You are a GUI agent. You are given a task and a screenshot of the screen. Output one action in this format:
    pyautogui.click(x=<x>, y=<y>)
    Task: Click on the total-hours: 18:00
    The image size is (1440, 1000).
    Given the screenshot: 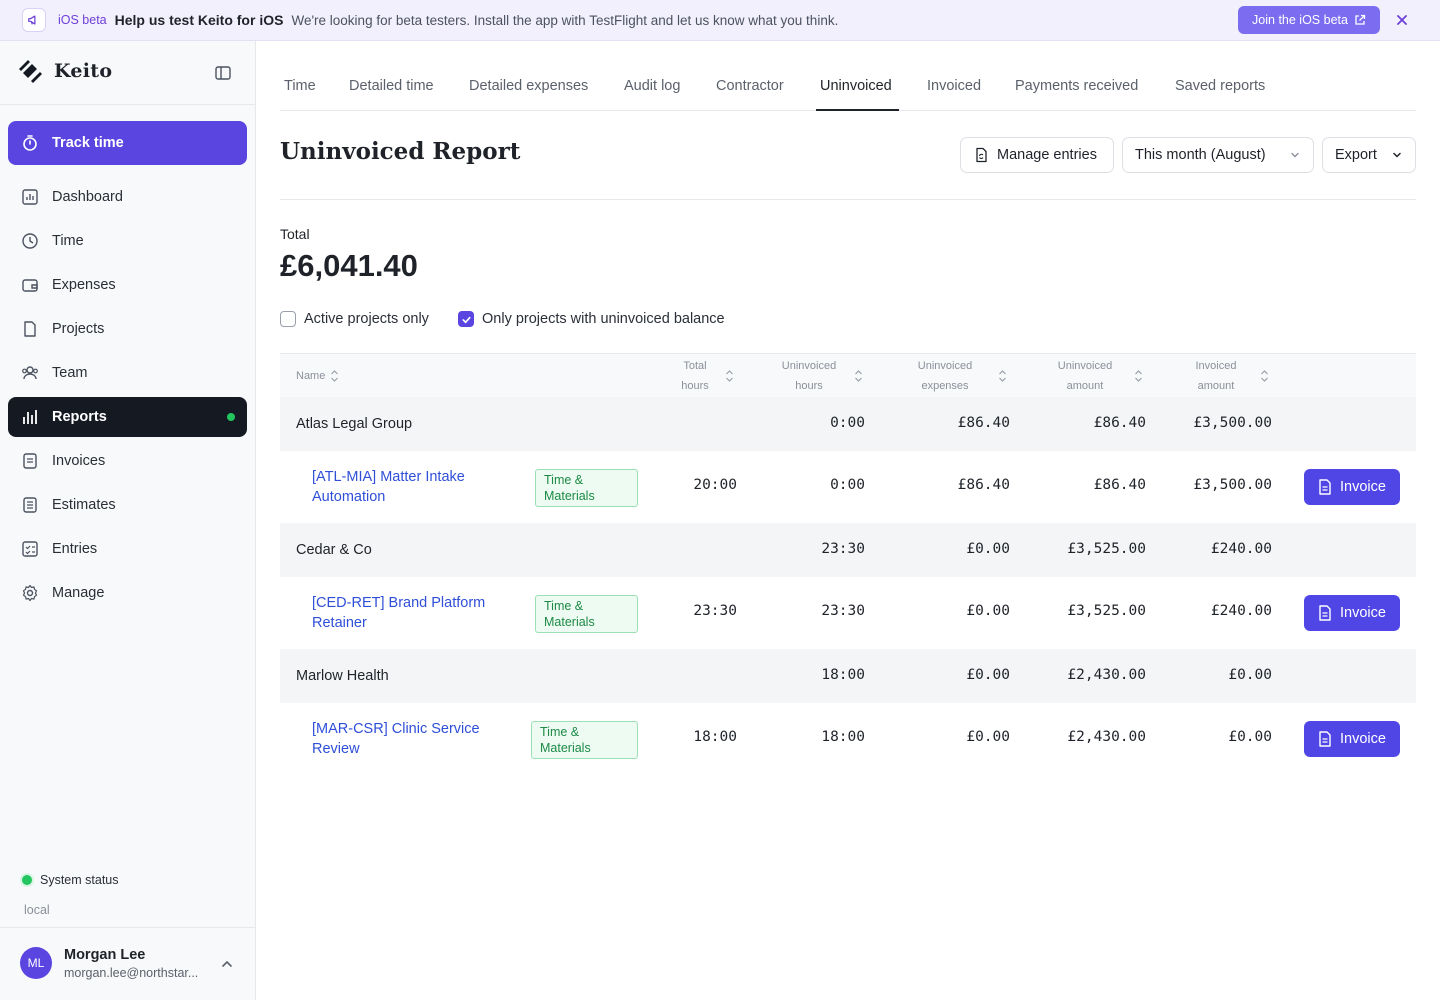 What is the action you would take?
    pyautogui.click(x=715, y=737)
    